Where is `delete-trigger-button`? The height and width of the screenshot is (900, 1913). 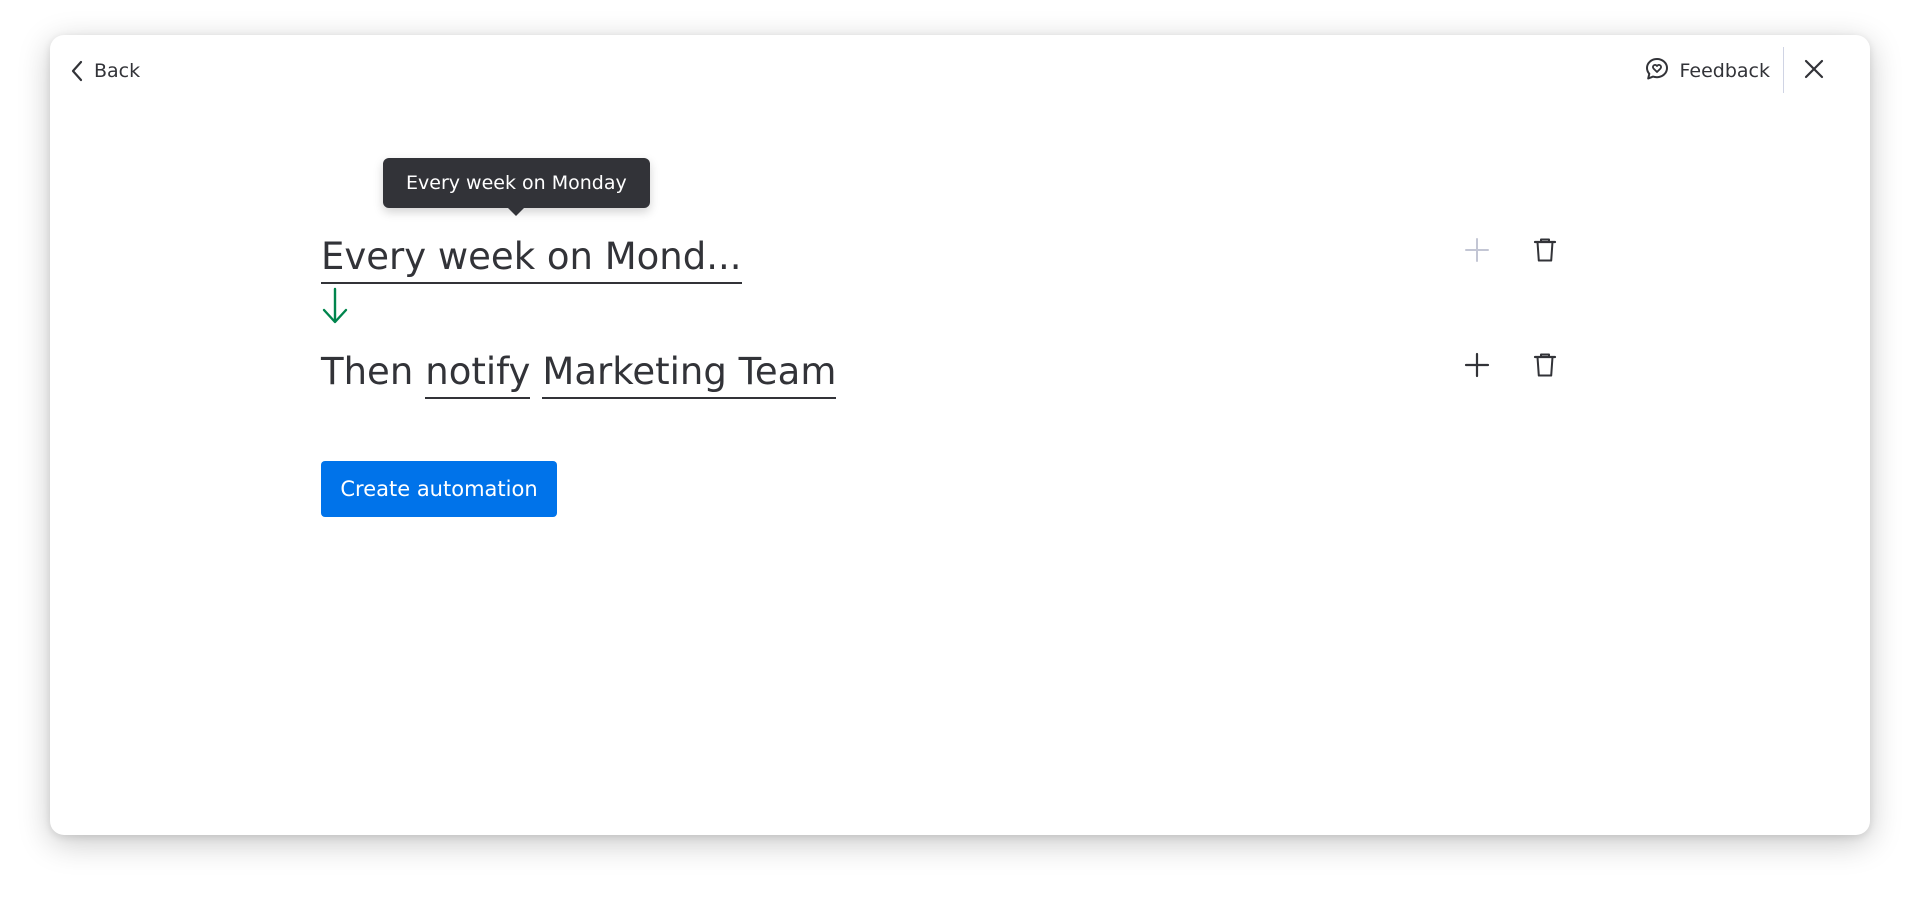 delete-trigger-button is located at coordinates (1545, 252).